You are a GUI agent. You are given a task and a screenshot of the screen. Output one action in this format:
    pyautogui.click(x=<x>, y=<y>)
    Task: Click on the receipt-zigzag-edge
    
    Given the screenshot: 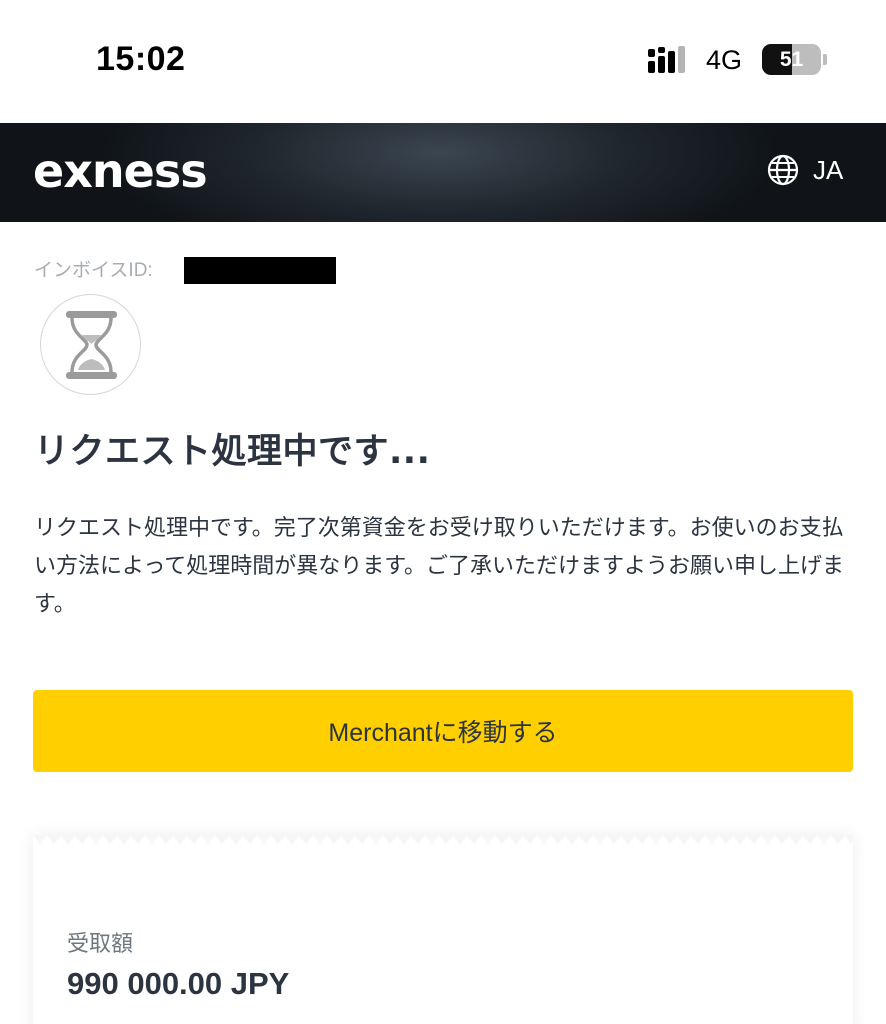 What is the action you would take?
    pyautogui.click(x=443, y=840)
    